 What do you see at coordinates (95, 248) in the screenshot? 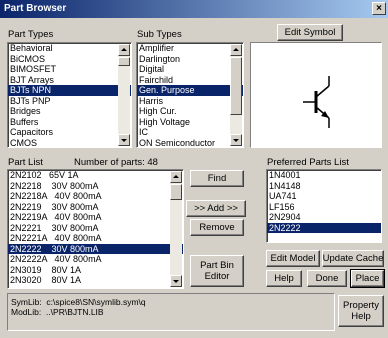
I see `list-item: 2N2222 30V 800mA` at bounding box center [95, 248].